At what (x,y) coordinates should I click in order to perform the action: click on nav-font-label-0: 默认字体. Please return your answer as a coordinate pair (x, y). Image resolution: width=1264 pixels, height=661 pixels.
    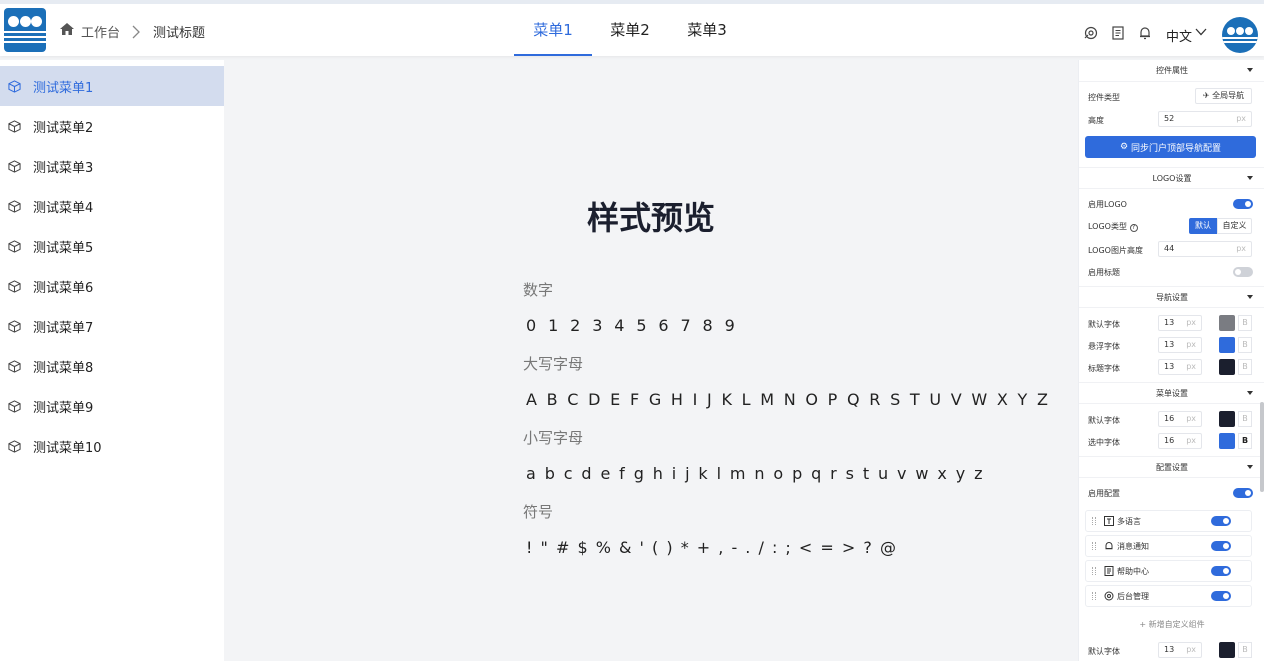
    Looking at the image, I should click on (1104, 324).